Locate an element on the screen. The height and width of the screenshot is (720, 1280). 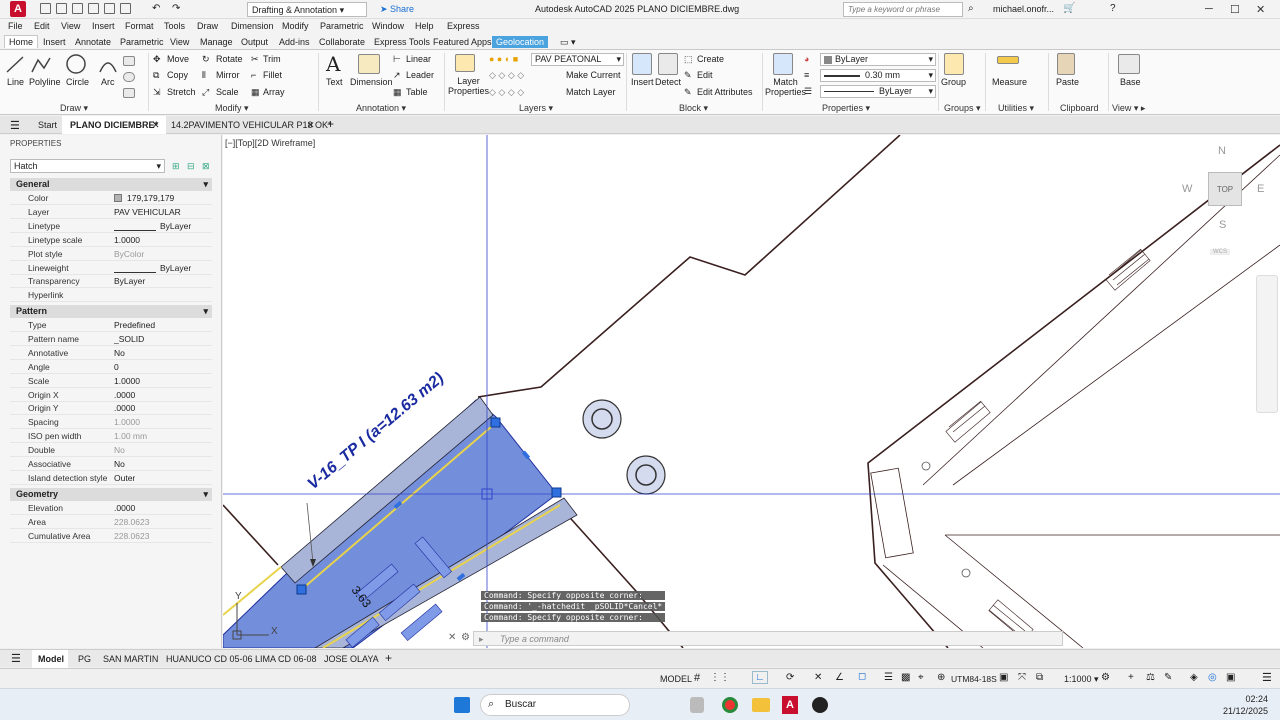
snap-icon: ⋮⋮ is located at coordinates (720, 677).